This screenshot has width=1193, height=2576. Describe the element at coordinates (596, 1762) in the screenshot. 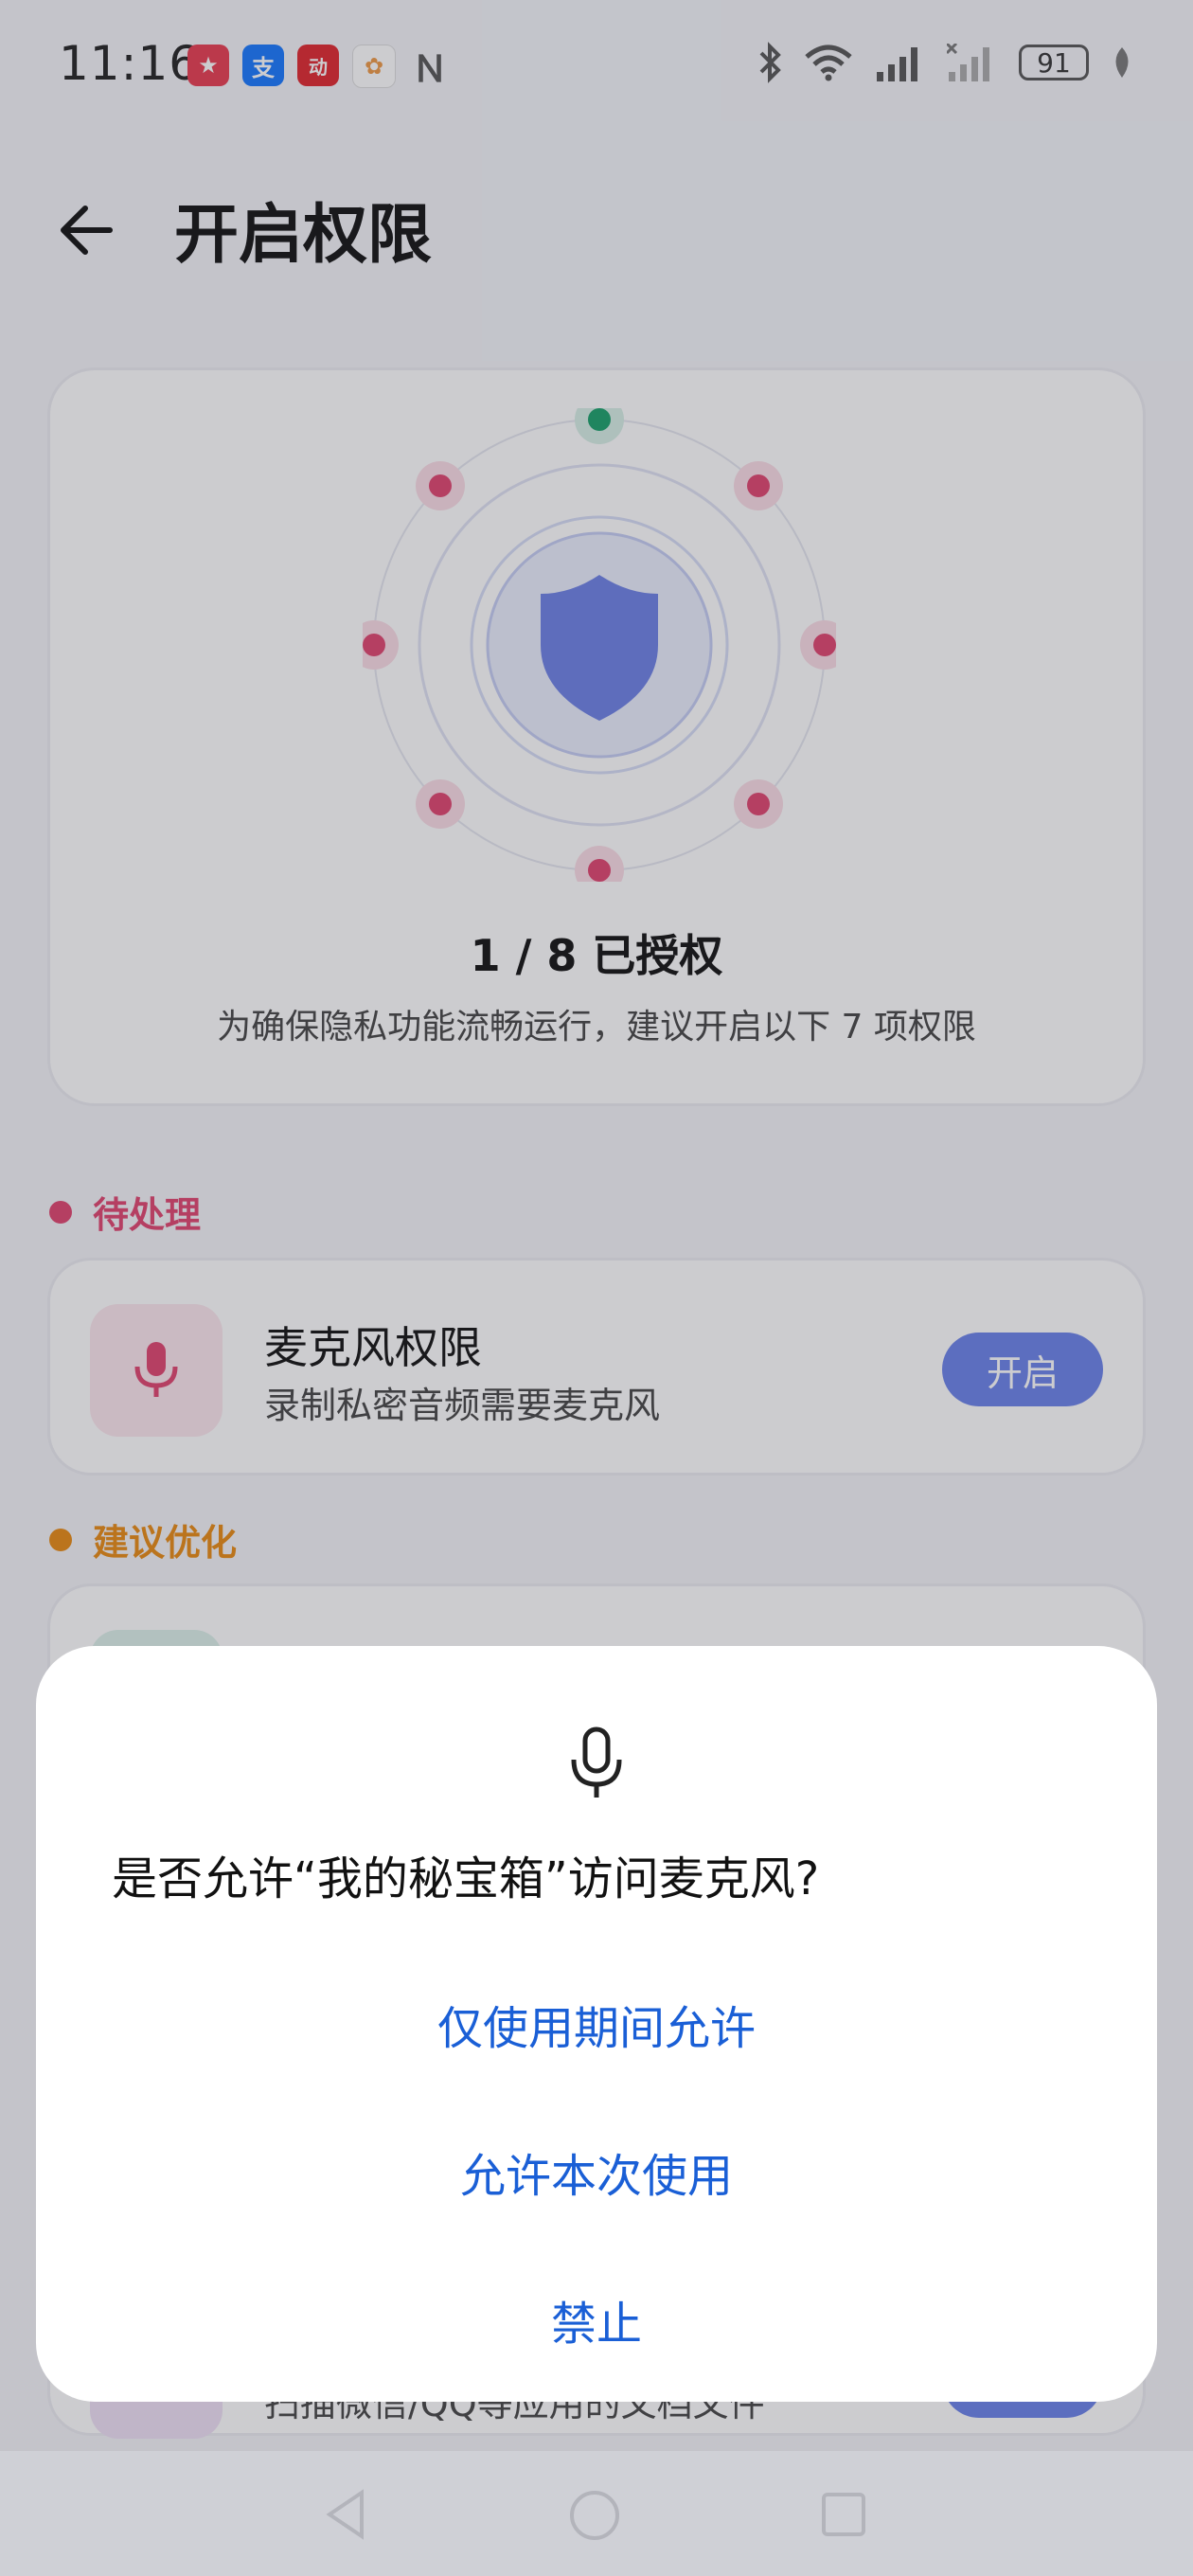

I see `microphone-icon` at that location.